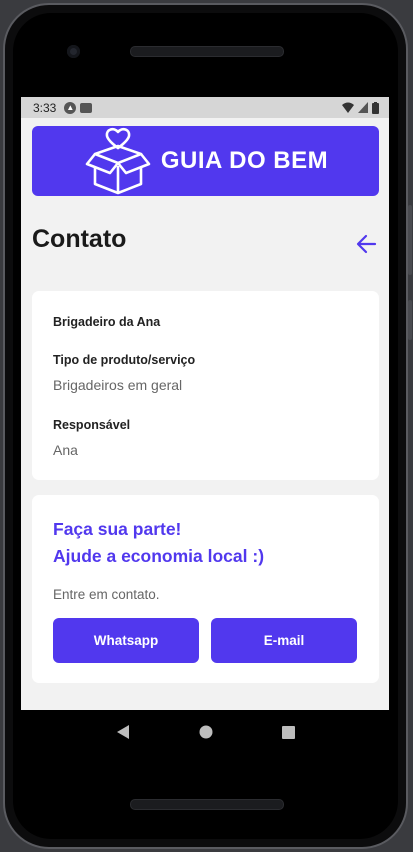 The image size is (413, 852). What do you see at coordinates (123, 732) in the screenshot?
I see `nav-back-icon` at bounding box center [123, 732].